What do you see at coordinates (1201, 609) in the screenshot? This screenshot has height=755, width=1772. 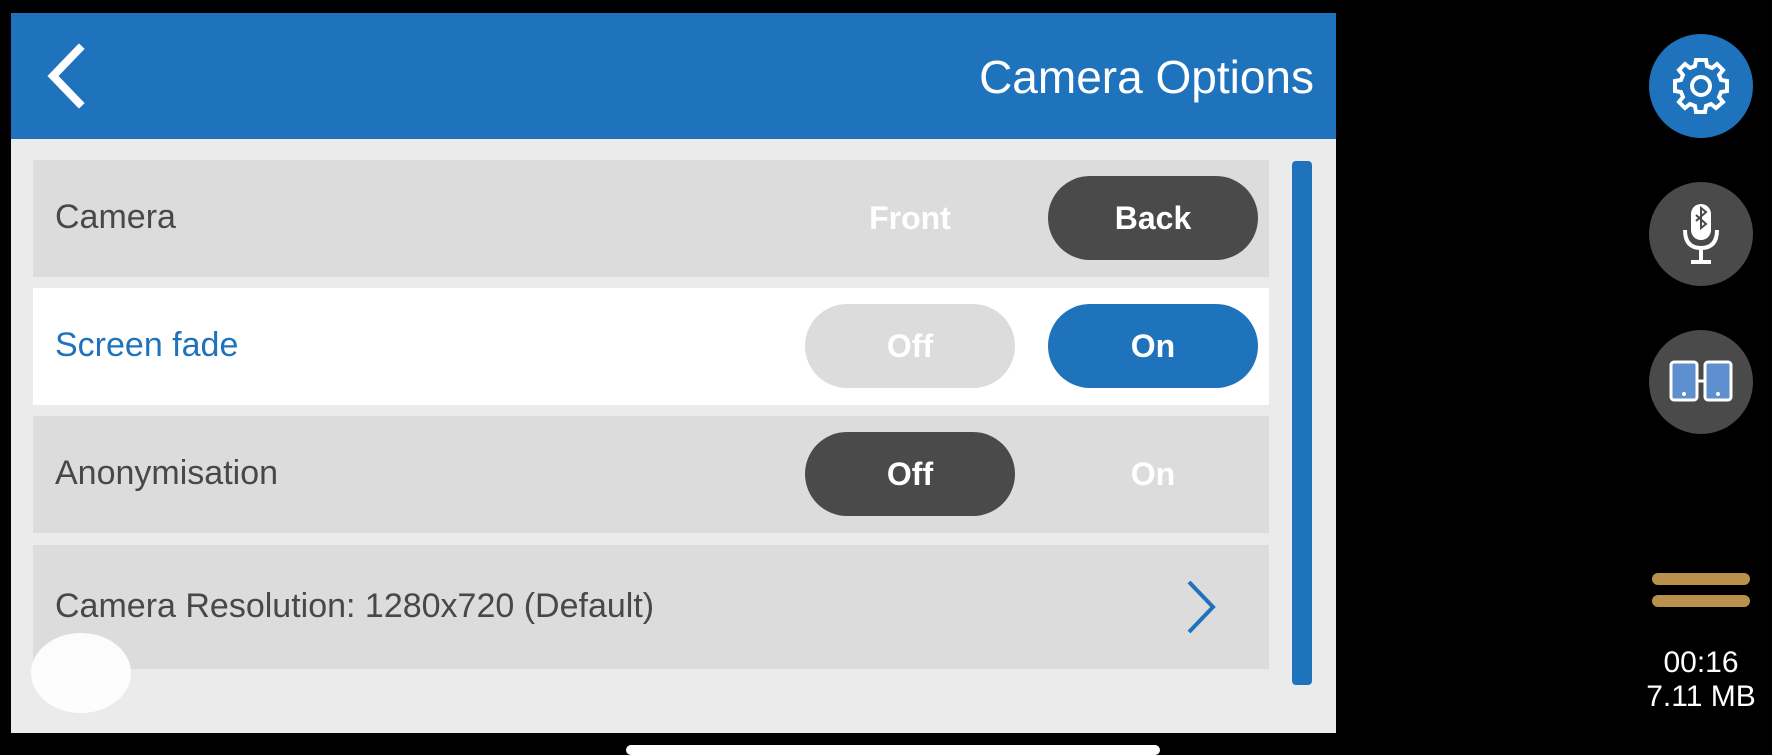 I see `chevron-right-icon` at bounding box center [1201, 609].